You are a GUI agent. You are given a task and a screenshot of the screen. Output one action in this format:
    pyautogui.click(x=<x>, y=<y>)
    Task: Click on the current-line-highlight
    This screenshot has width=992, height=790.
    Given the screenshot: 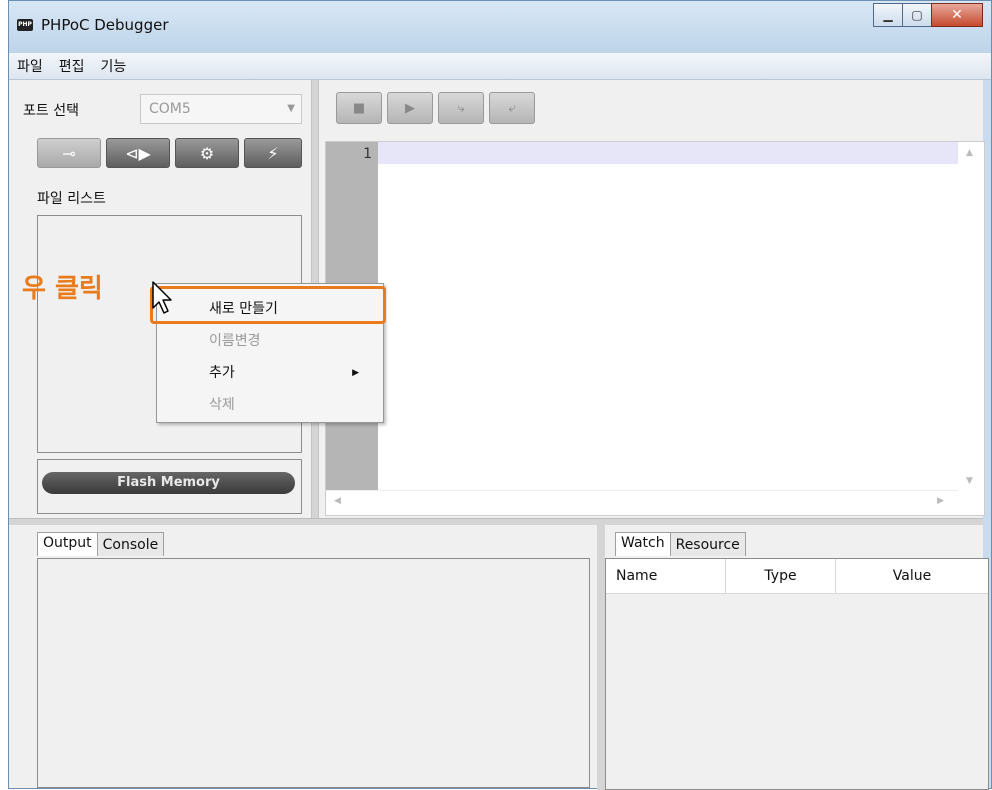 What is the action you would take?
    pyautogui.click(x=668, y=153)
    